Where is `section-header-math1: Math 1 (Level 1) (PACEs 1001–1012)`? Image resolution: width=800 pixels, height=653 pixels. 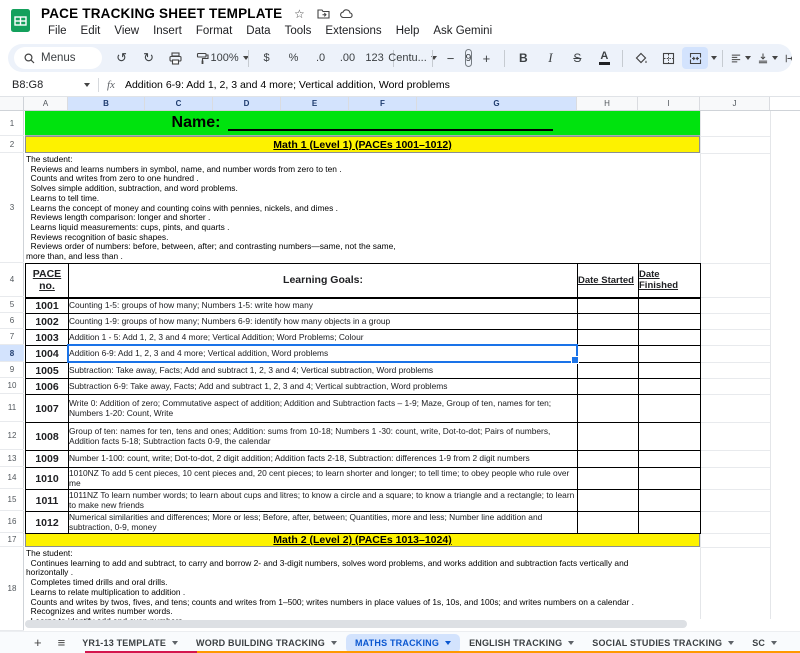
section-header-math1: Math 1 (Level 1) (PACEs 1001–1012) is located at coordinates (362, 144).